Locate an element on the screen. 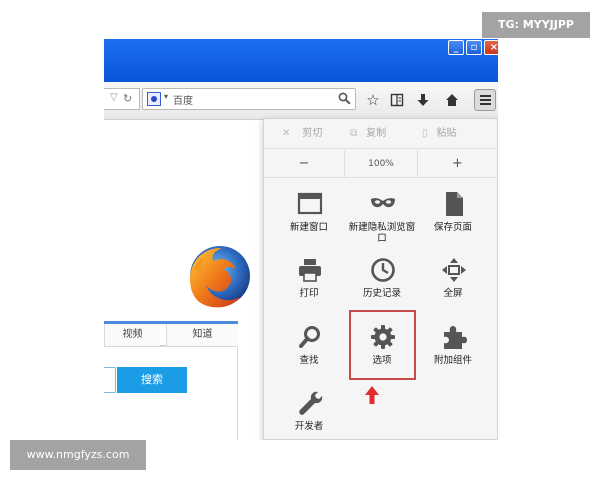 This screenshot has height=480, width=600. cut-button: ✕ 剪切 is located at coordinates (302, 134).